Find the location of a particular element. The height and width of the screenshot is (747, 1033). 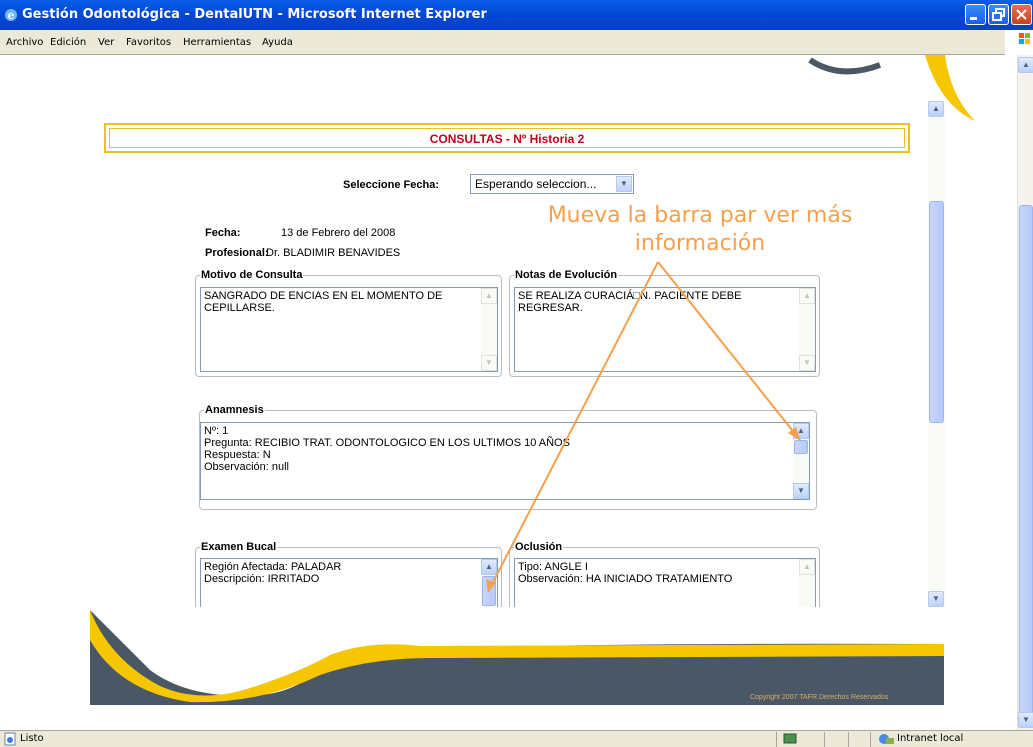

menu-edicion: Edición is located at coordinates (68, 42).